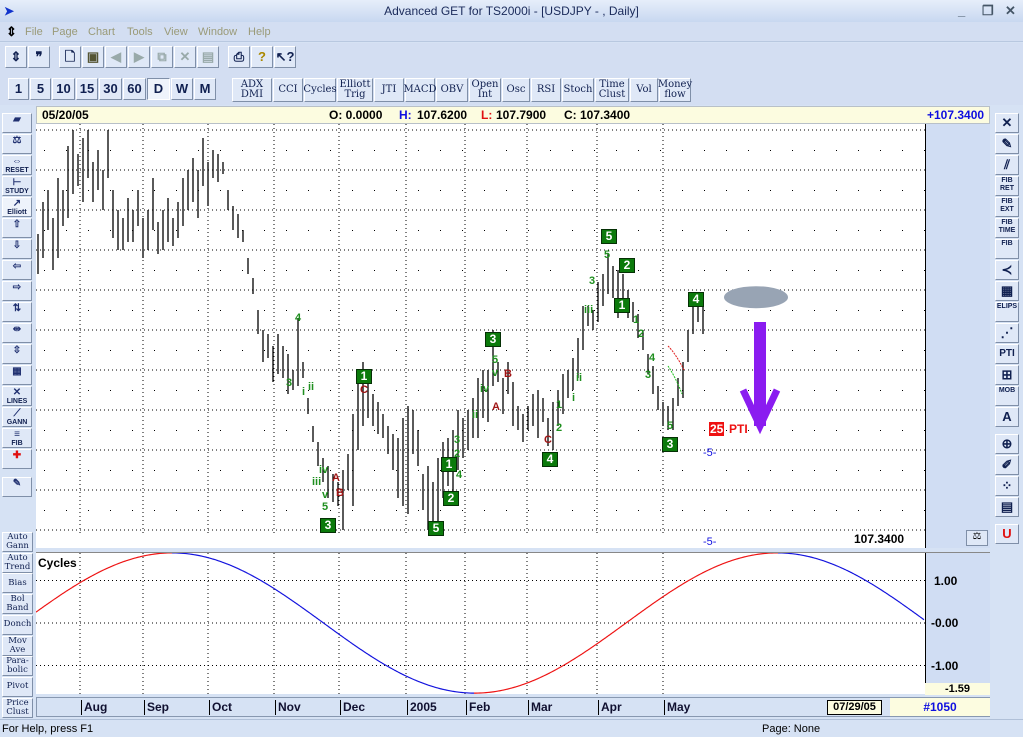 The width and height of the screenshot is (1023, 737). What do you see at coordinates (452, 90) in the screenshot?
I see `study-obv: OBV` at bounding box center [452, 90].